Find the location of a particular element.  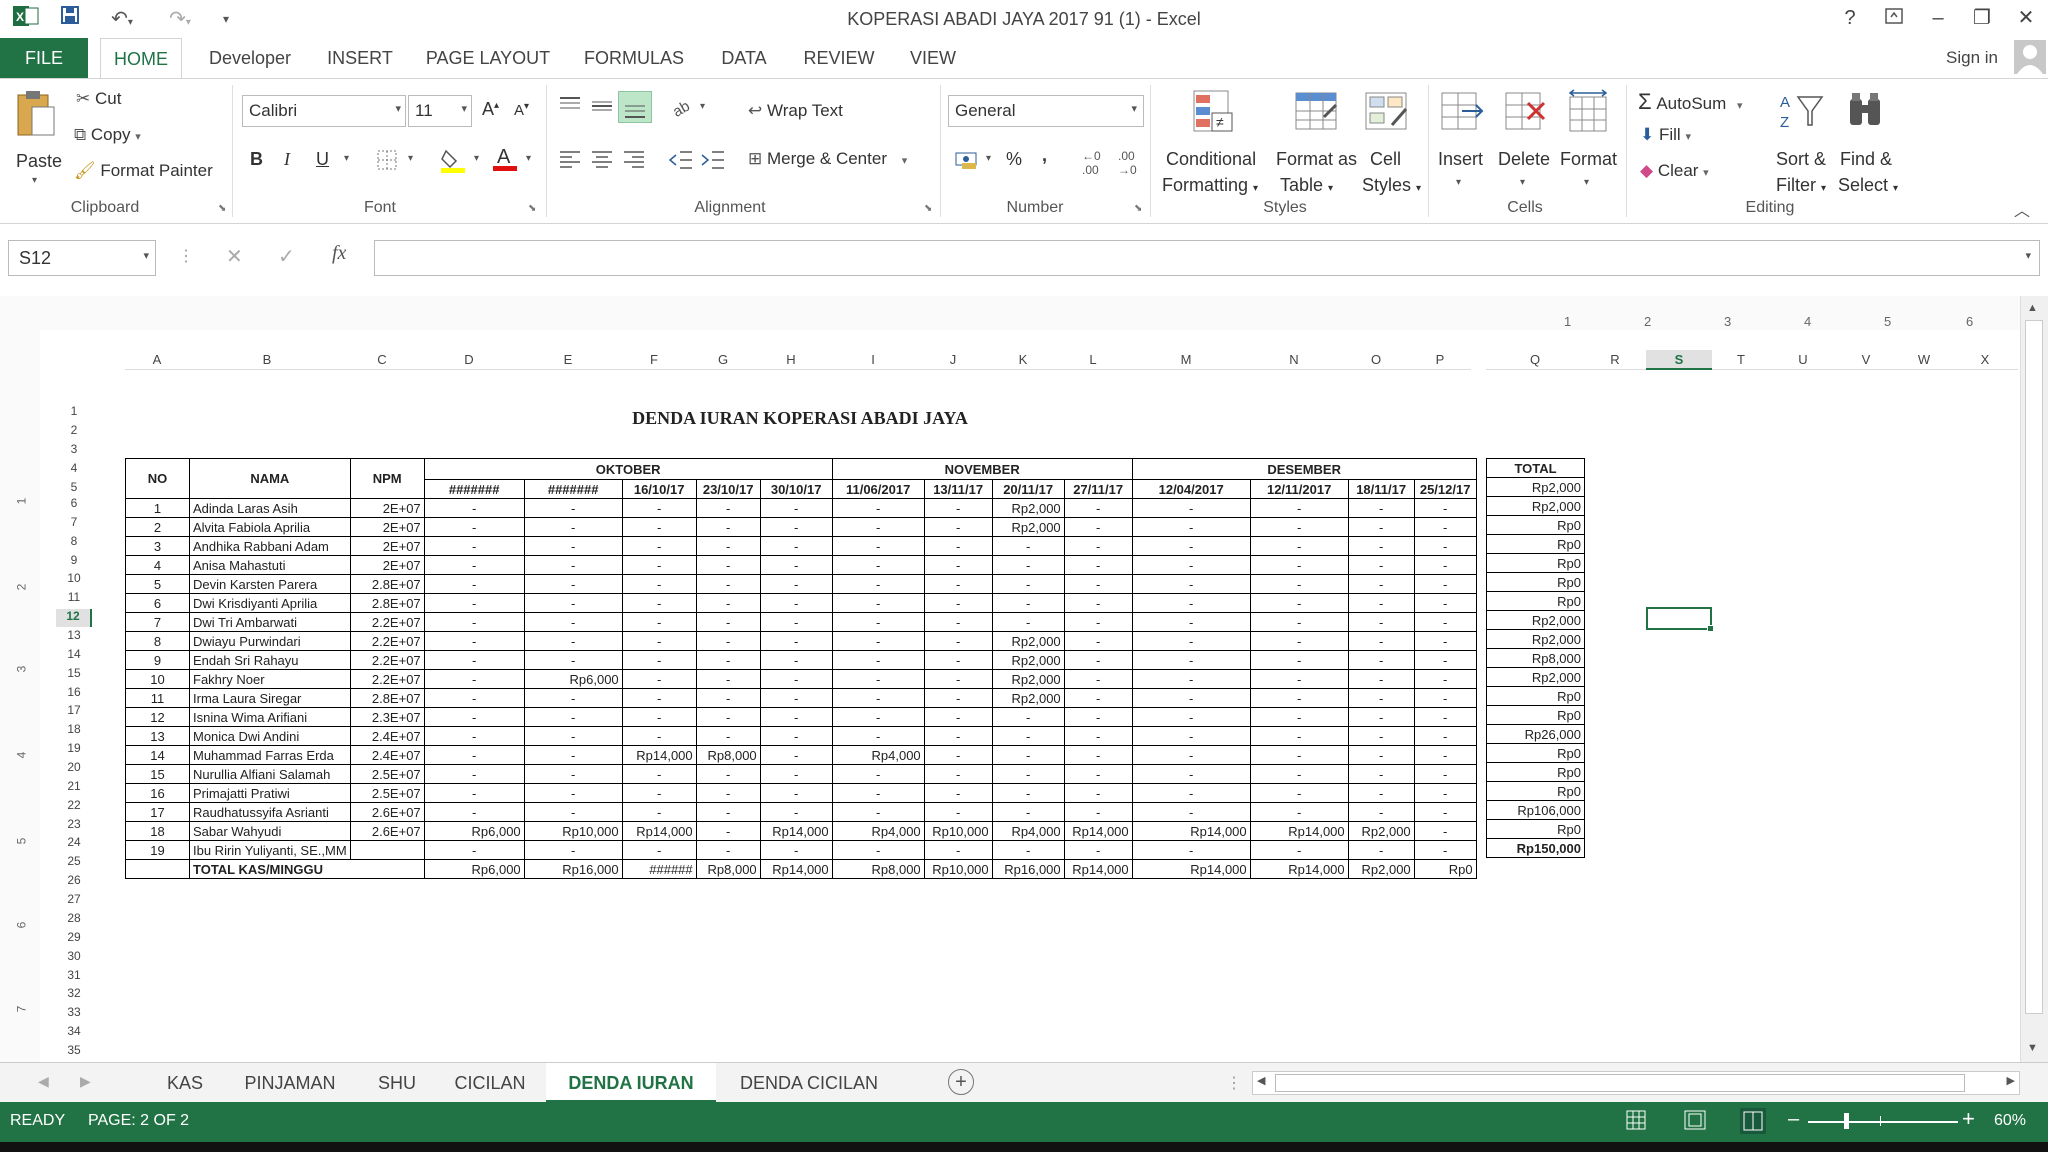

number-format-select: General ▾ is located at coordinates (1046, 111).